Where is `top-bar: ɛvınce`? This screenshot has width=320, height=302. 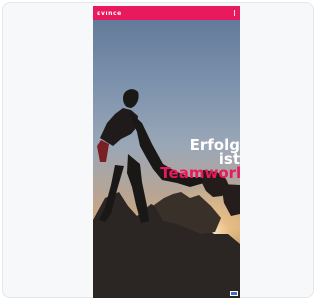 top-bar: ɛvınce is located at coordinates (166, 13).